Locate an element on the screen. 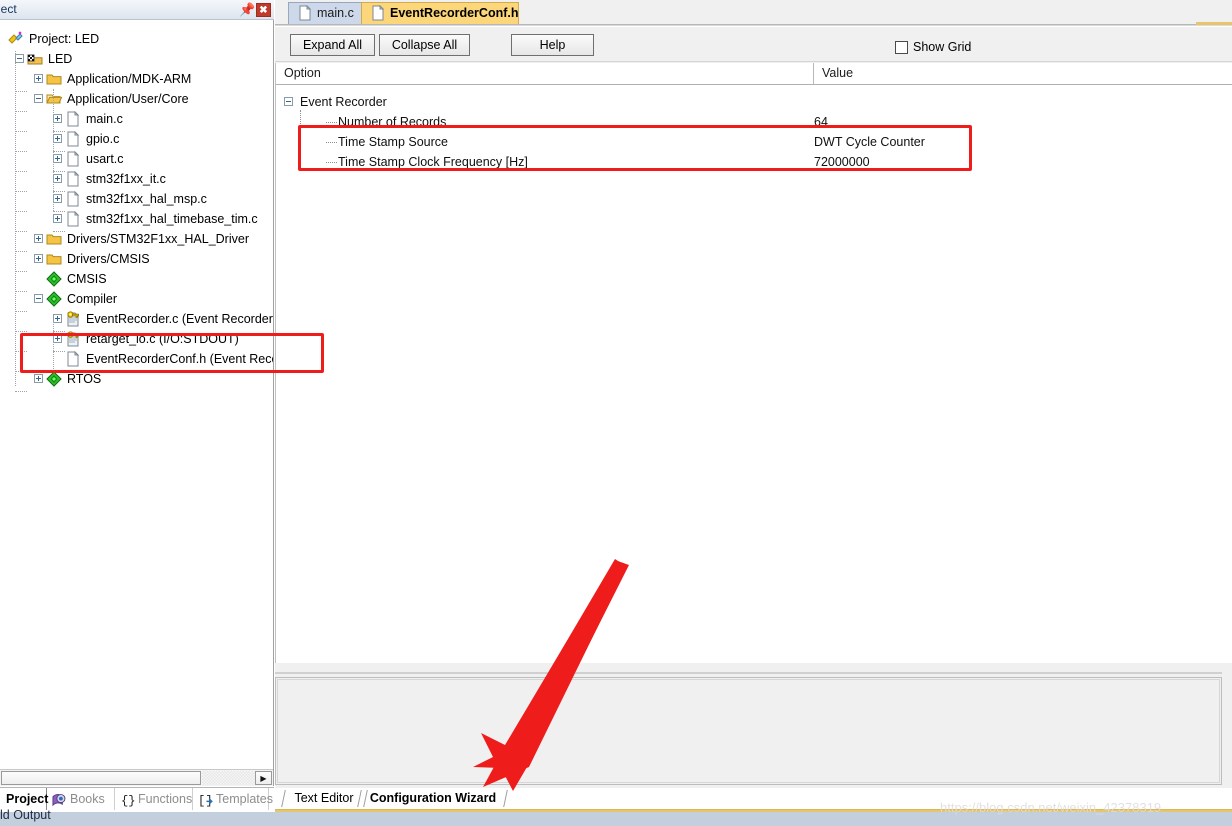 This screenshot has height=826, width=1232. scroll-right-arrow-icon: ▶ is located at coordinates (263, 778).